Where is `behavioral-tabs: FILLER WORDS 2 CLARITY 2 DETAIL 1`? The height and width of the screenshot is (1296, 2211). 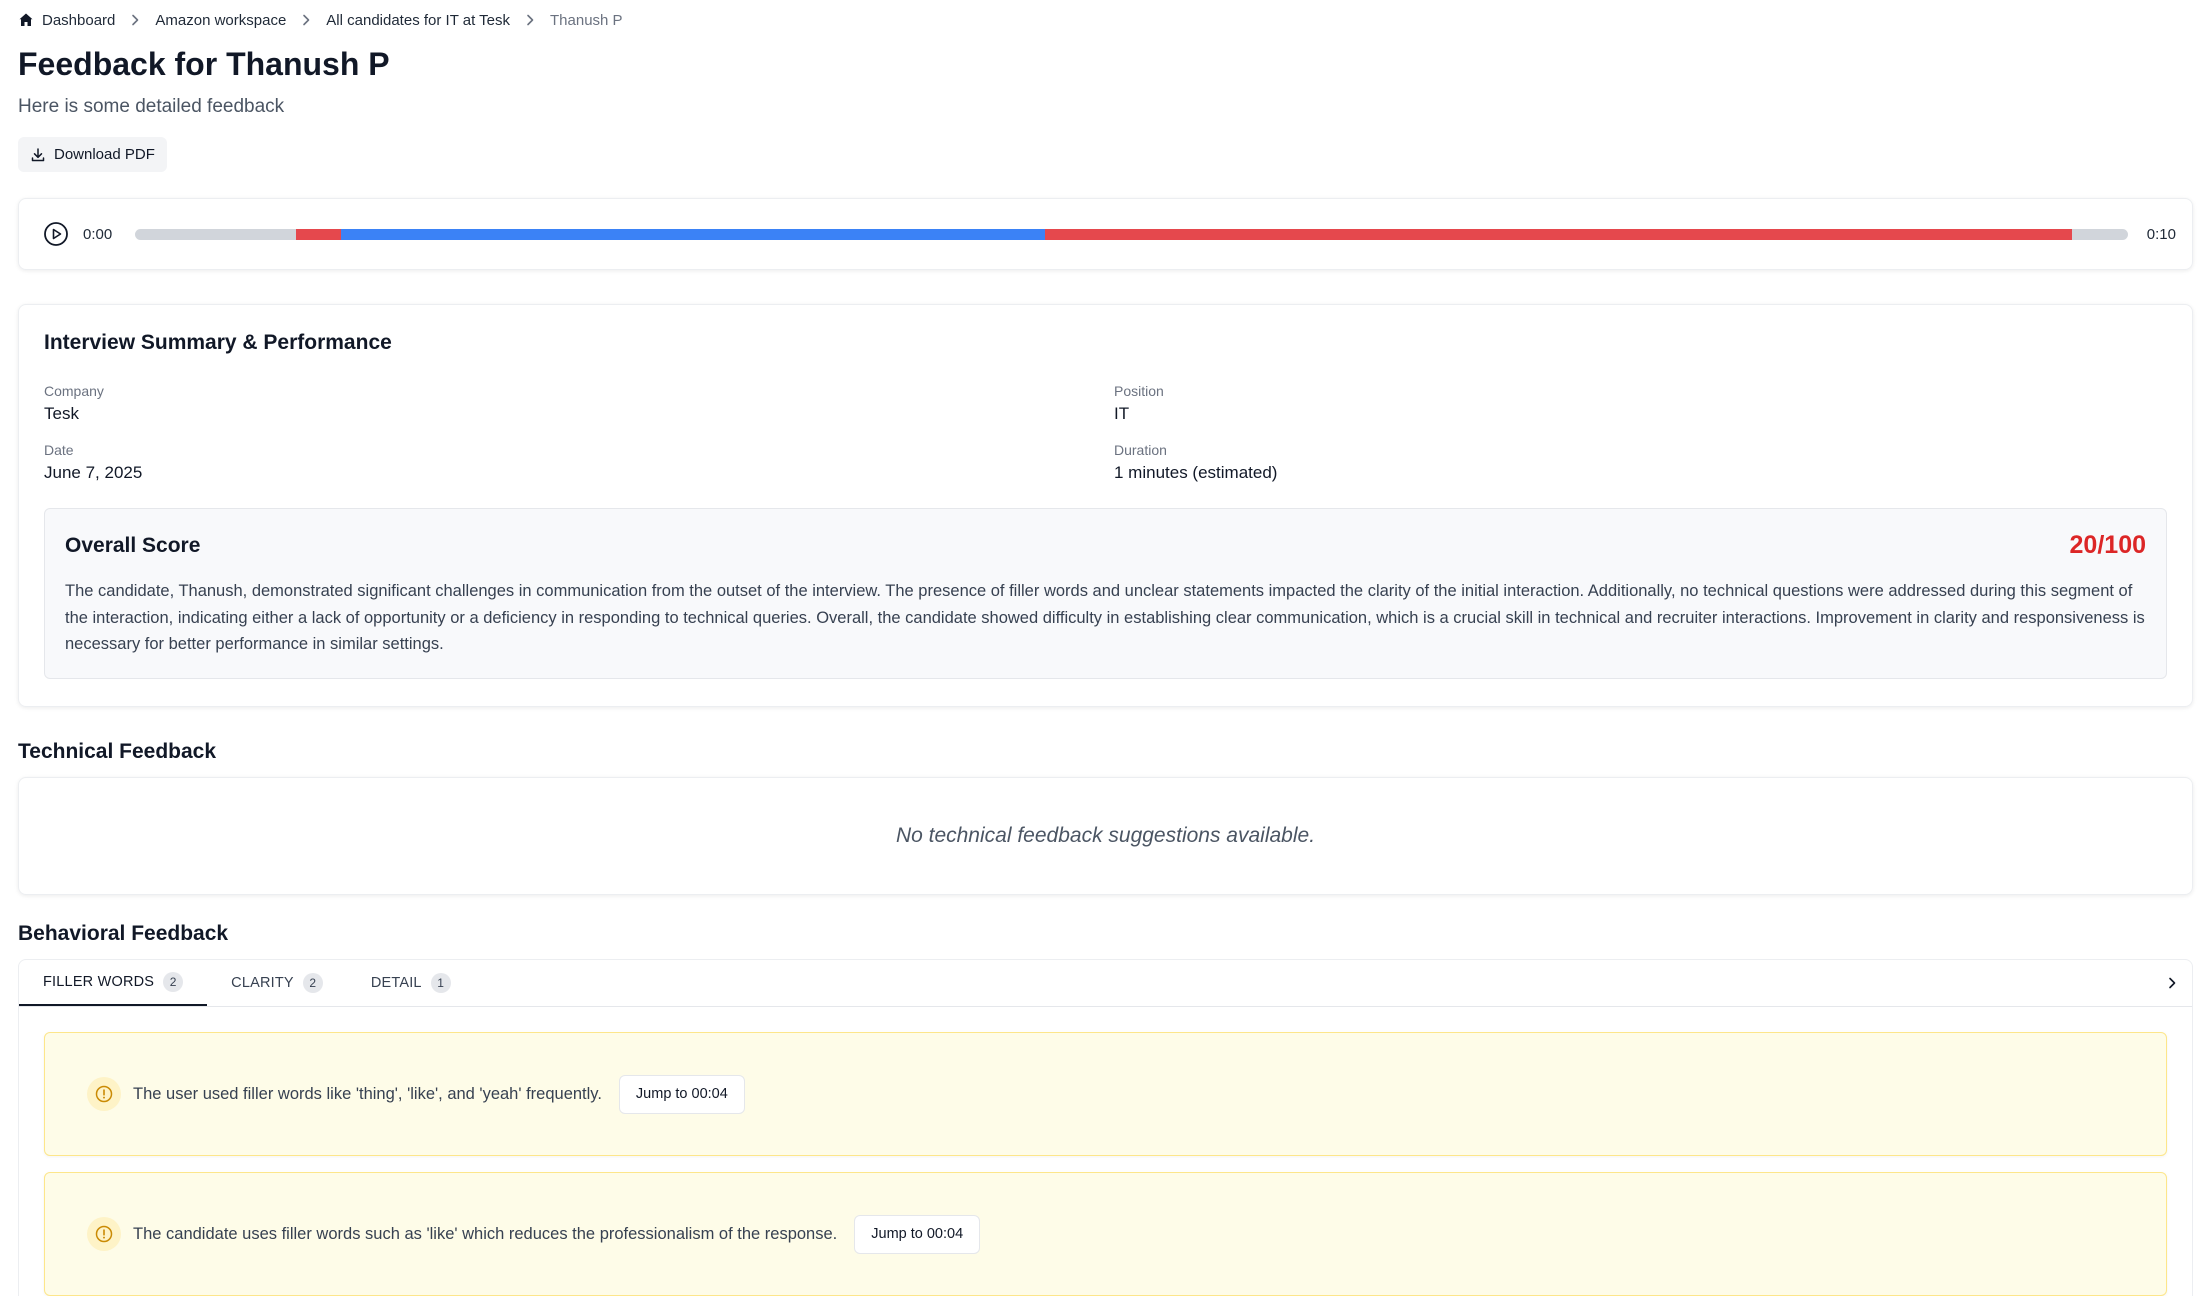
behavioral-tabs: FILLER WORDS 2 CLARITY 2 DETAIL 1 is located at coordinates (1105, 984).